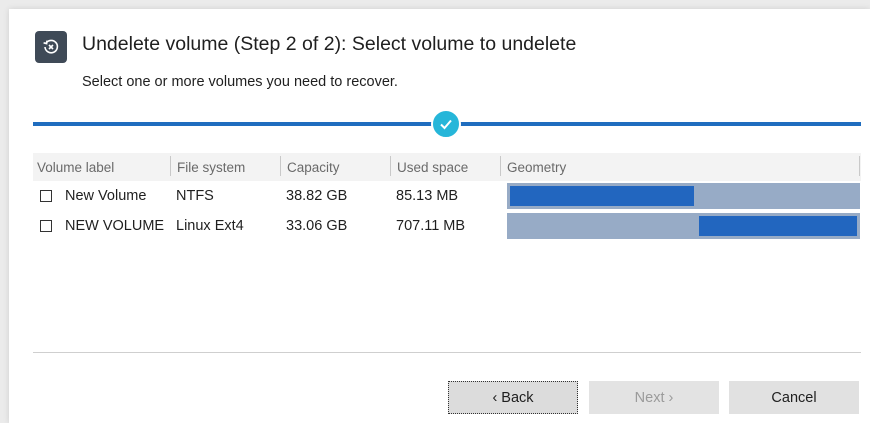 Image resolution: width=870 pixels, height=423 pixels. What do you see at coordinates (432, 168) in the screenshot?
I see `column-header-used-space: Used space` at bounding box center [432, 168].